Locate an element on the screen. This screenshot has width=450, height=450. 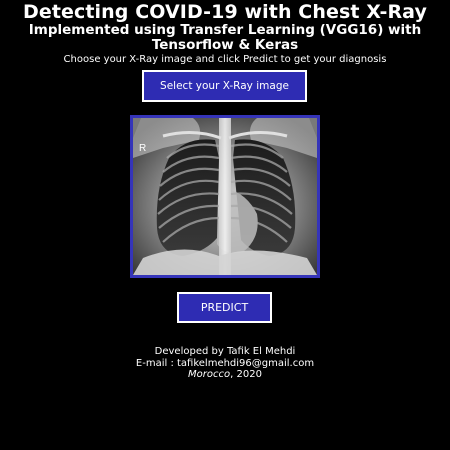
contact-email: E-mail : tafikelmehdi96@gmail.com is located at coordinates (225, 363).